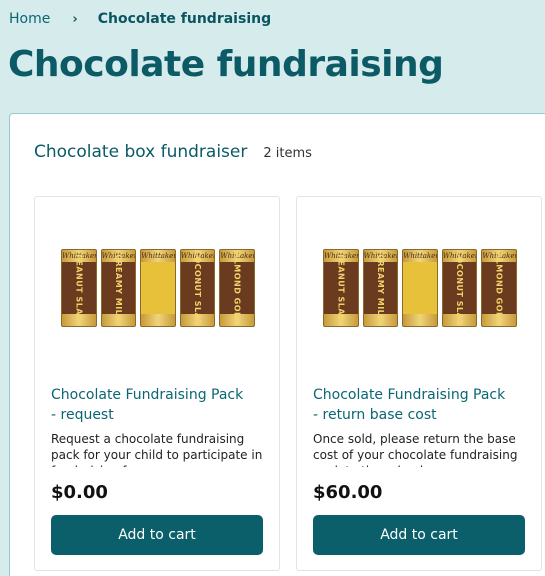 The image size is (545, 576). What do you see at coordinates (348, 492) in the screenshot?
I see `product-price: $60.00` at bounding box center [348, 492].